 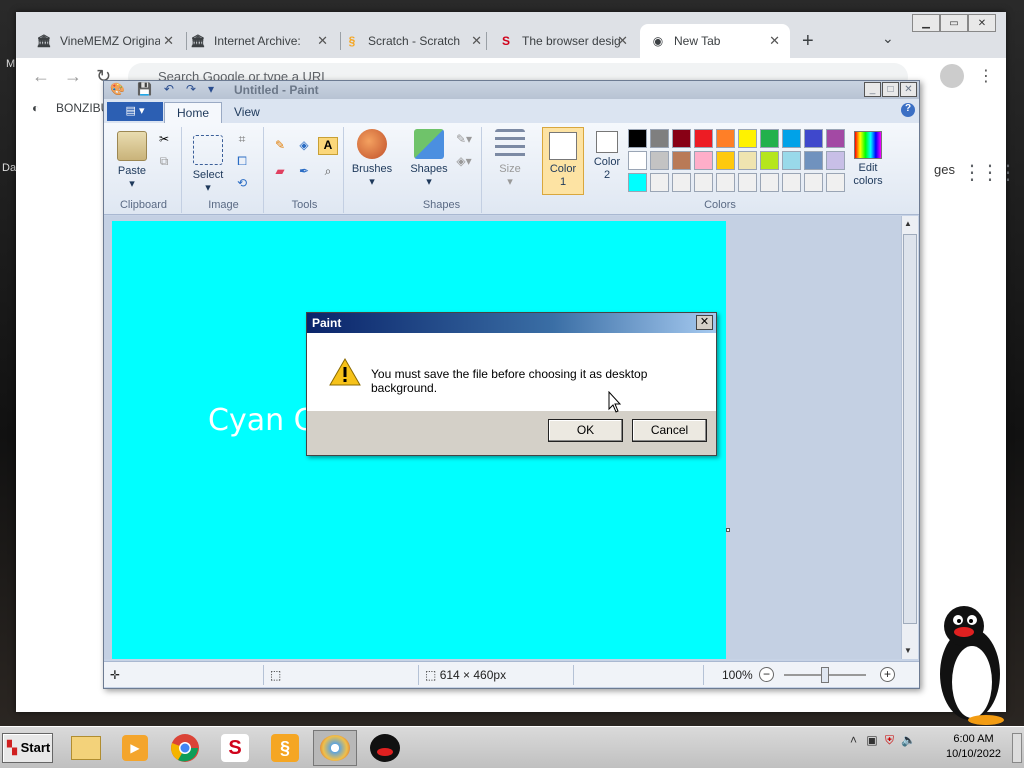 I want to click on vertical-scrollbar: ▲ ▼, so click(x=909, y=437).